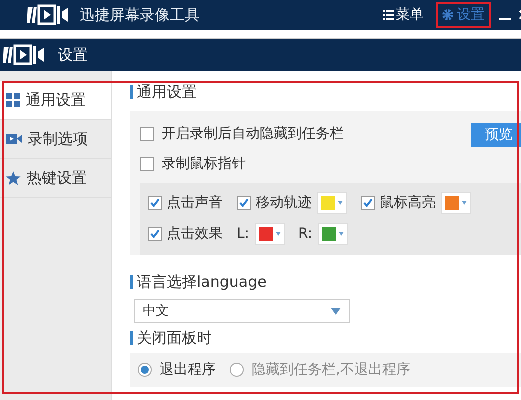 Image resolution: width=521 pixels, height=400 pixels. I want to click on section-heading: 语言选择language, so click(202, 282).